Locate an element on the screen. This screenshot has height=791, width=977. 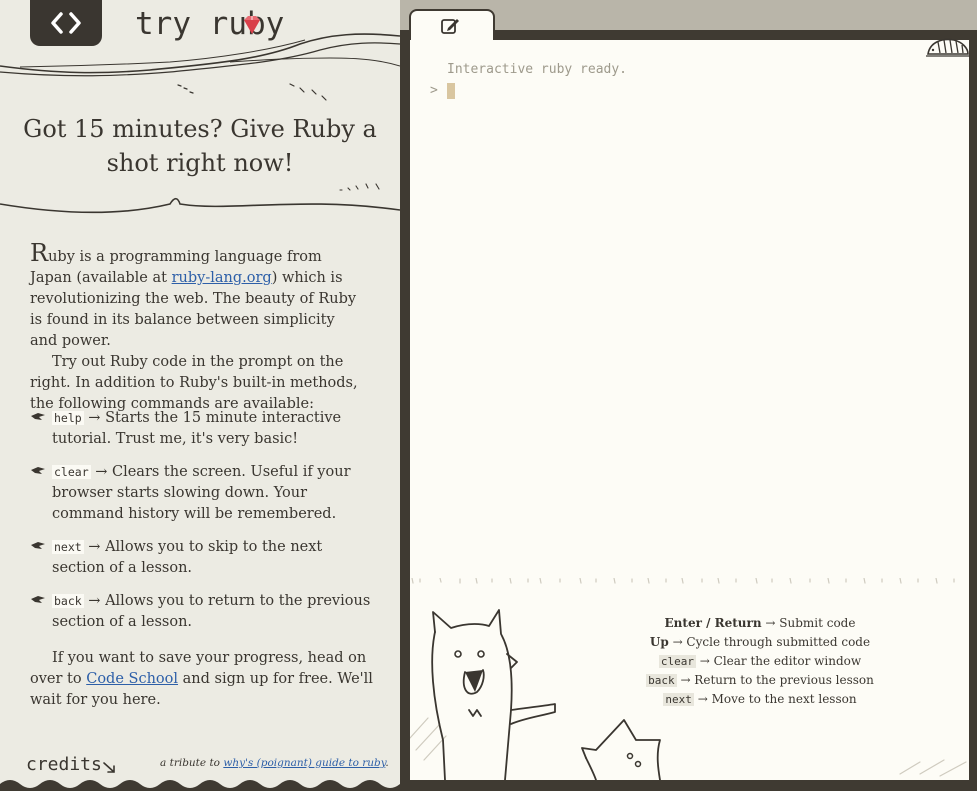
command-code: next is located at coordinates (68, 547).